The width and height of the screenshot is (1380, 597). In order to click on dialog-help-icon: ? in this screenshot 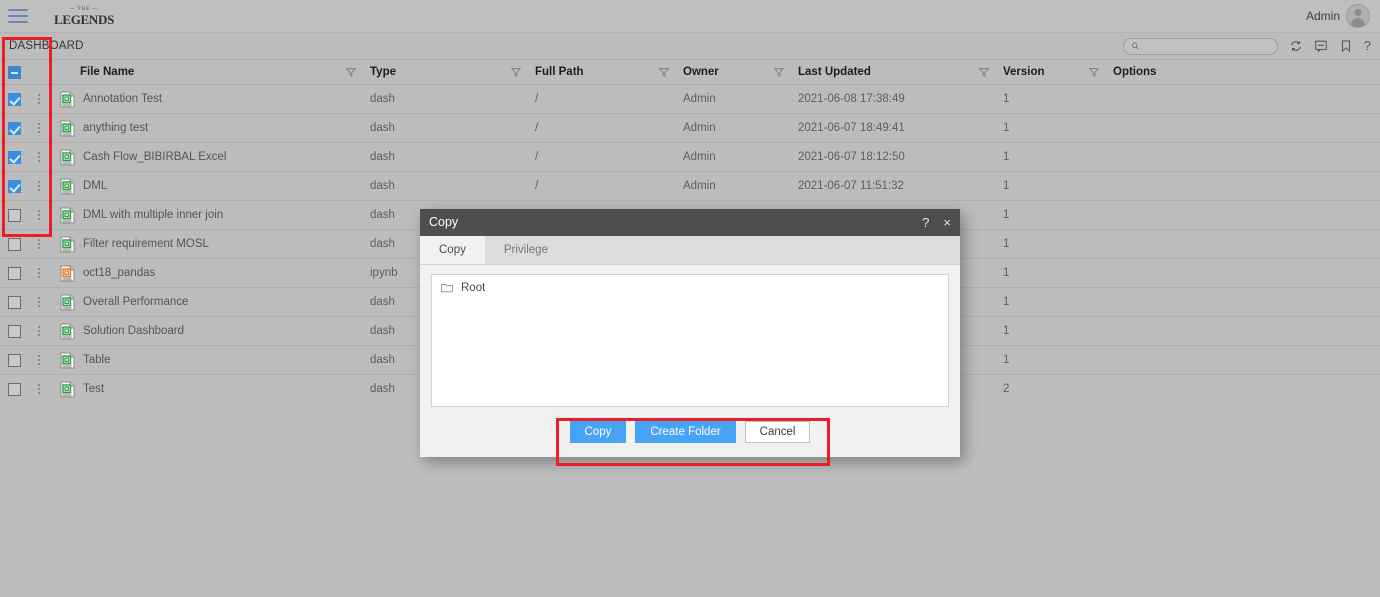, I will do `click(925, 222)`.